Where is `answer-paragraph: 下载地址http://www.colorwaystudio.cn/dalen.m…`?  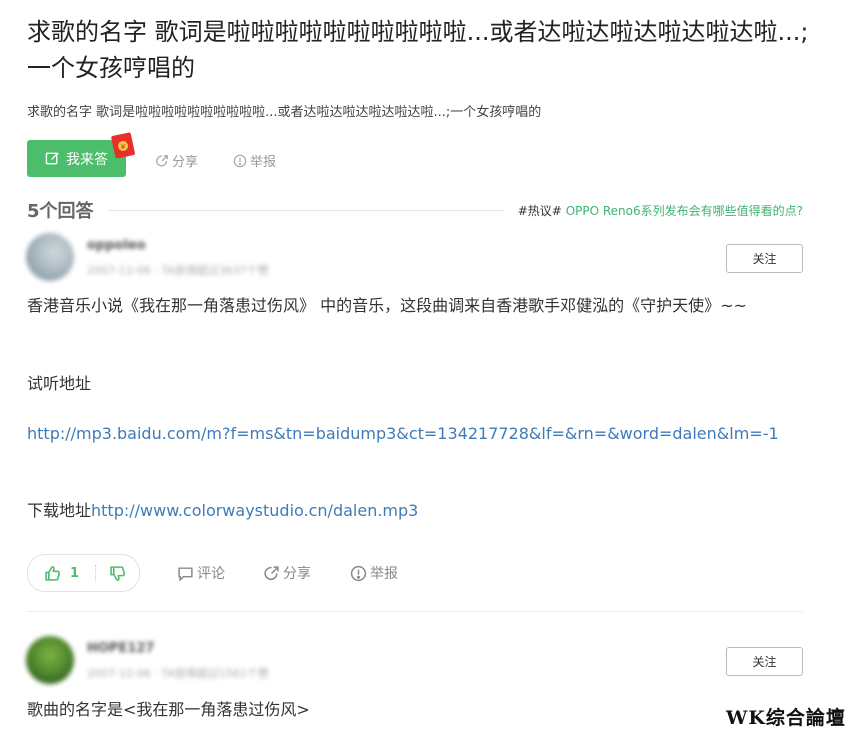 answer-paragraph: 下载地址http://www.colorwaystudio.cn/dalen.m… is located at coordinates (222, 510).